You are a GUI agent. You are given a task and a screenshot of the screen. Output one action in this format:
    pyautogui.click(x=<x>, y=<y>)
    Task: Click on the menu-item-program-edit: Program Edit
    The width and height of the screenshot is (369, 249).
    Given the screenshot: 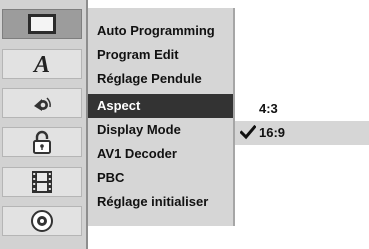 What is the action you would take?
    pyautogui.click(x=160, y=55)
    